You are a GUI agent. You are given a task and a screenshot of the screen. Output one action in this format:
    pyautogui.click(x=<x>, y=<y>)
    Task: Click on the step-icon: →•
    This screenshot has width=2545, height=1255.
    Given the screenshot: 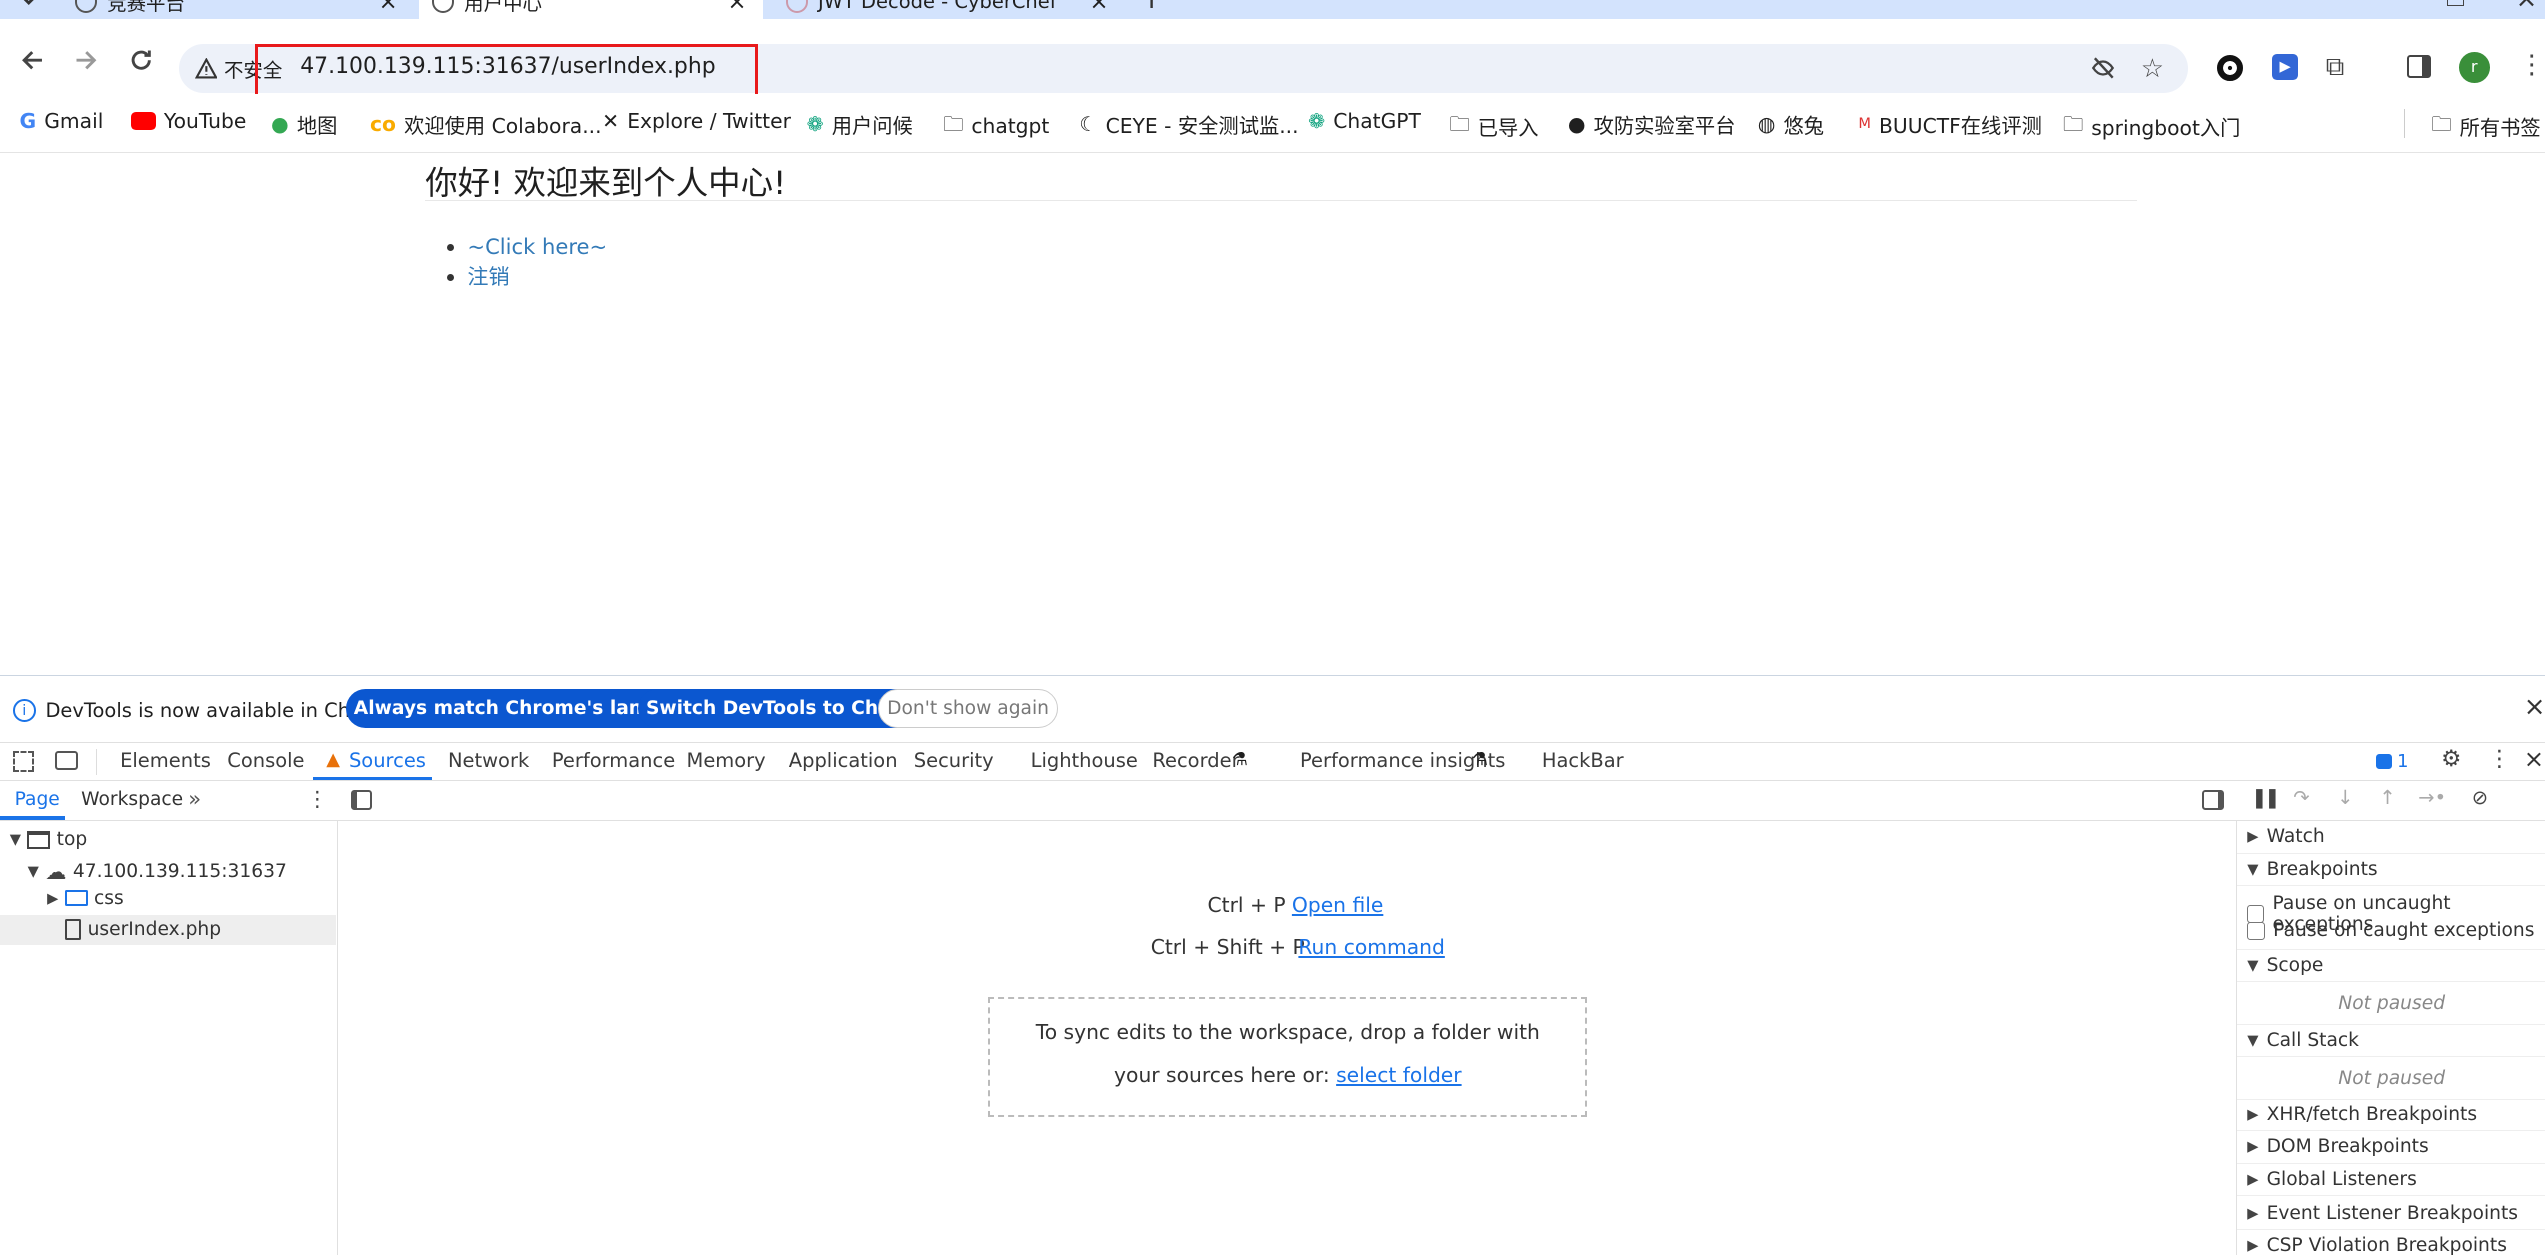 What is the action you would take?
    pyautogui.click(x=2432, y=797)
    